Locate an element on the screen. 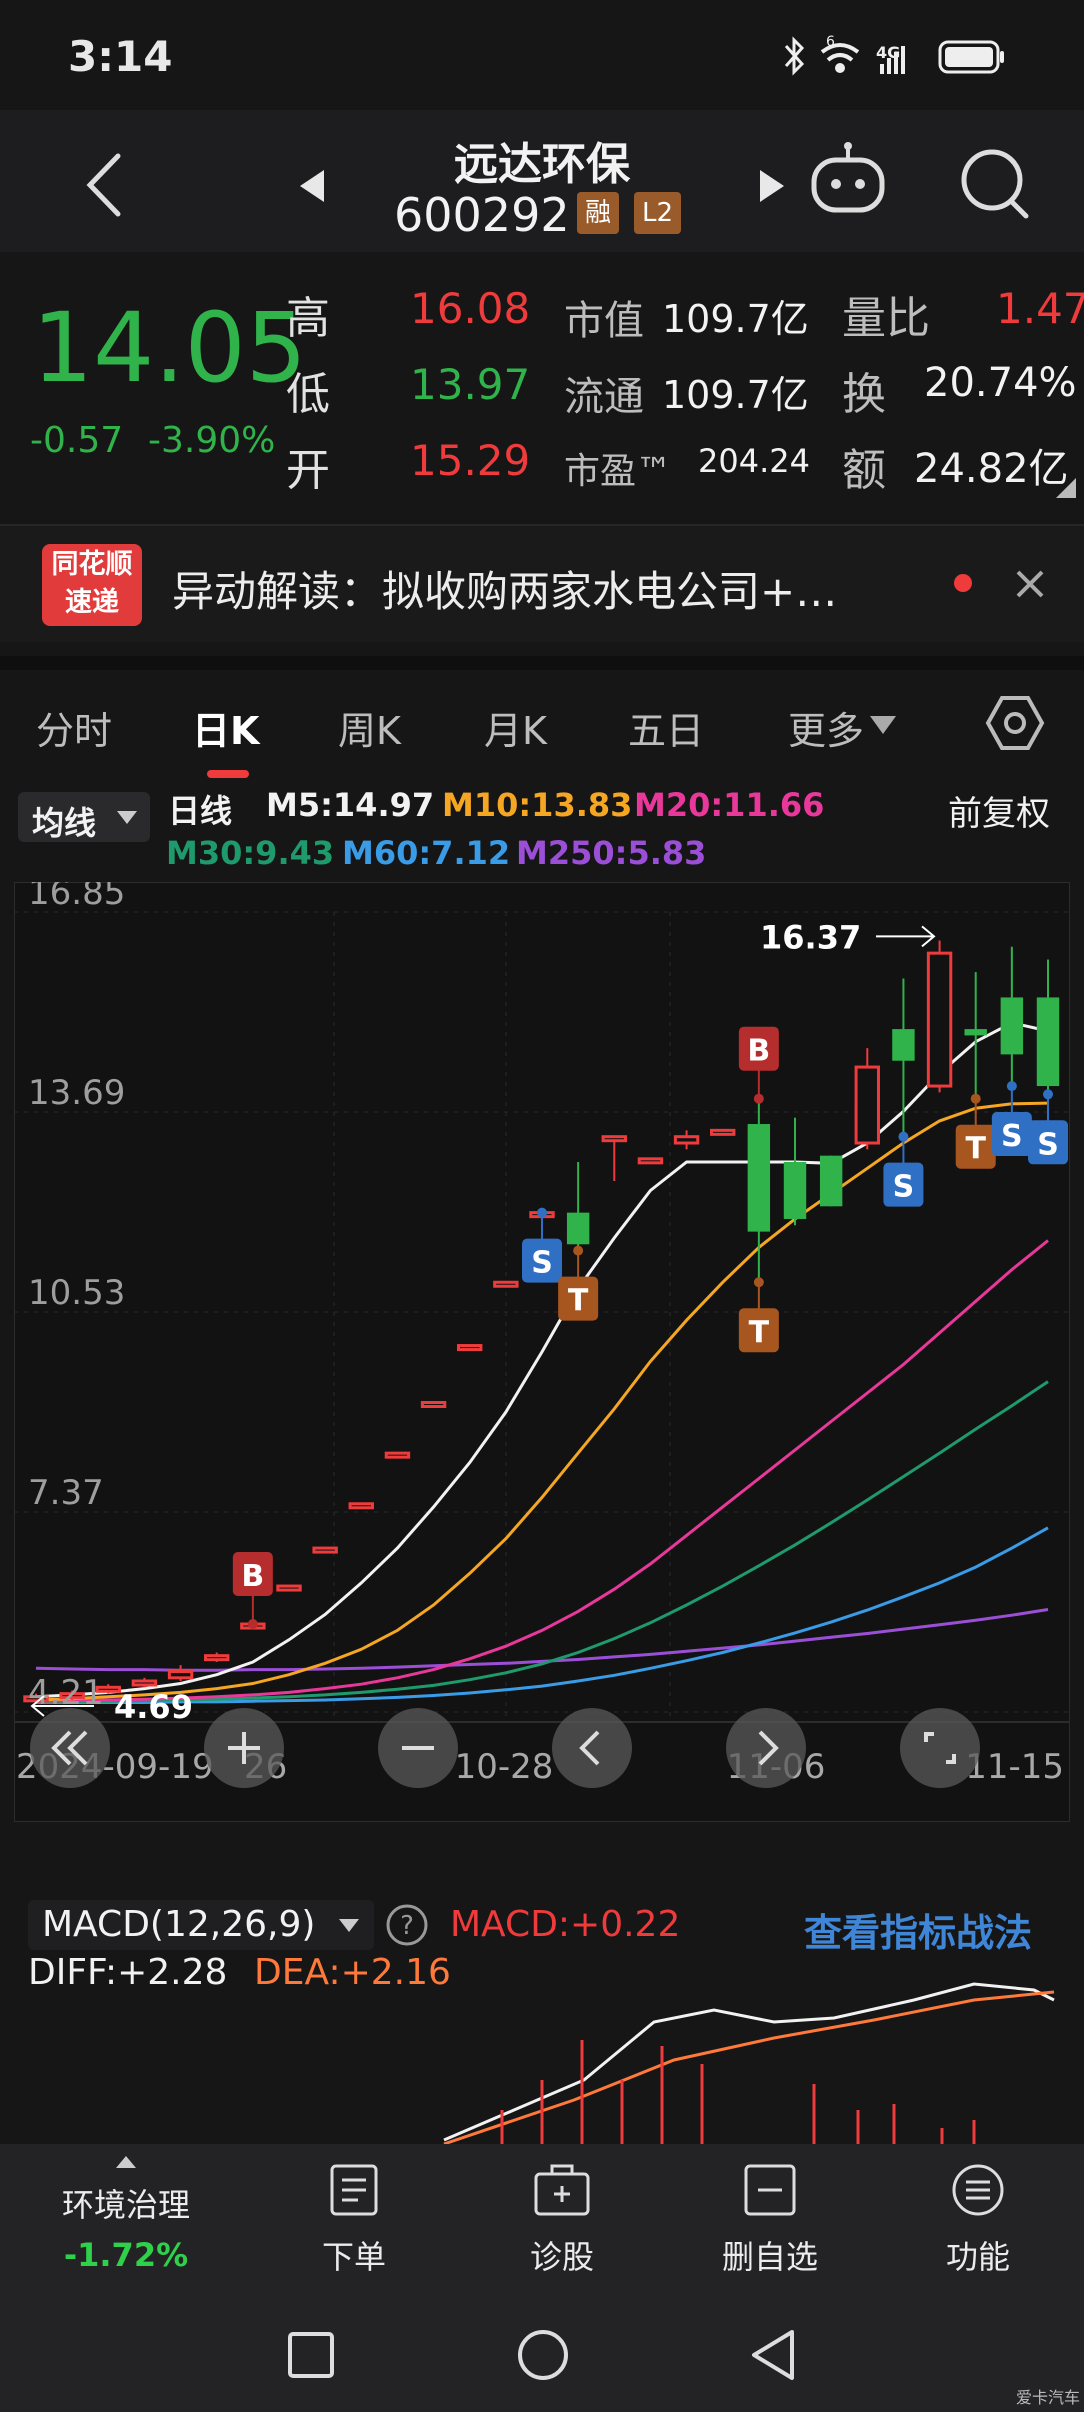 This screenshot has height=2412, width=1084. price-change: -0.57 is located at coordinates (77, 440).